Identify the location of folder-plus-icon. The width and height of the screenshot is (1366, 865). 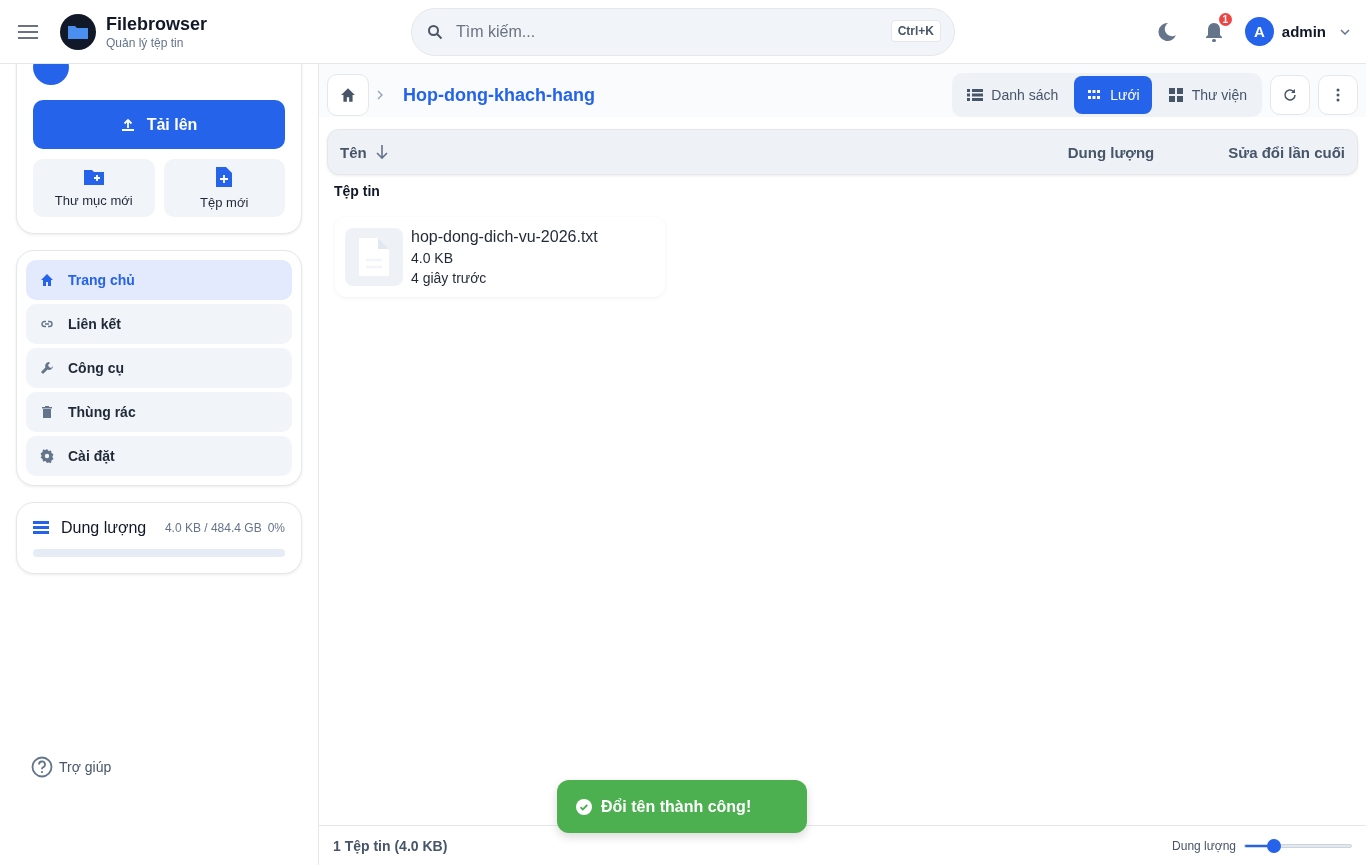
(93, 176).